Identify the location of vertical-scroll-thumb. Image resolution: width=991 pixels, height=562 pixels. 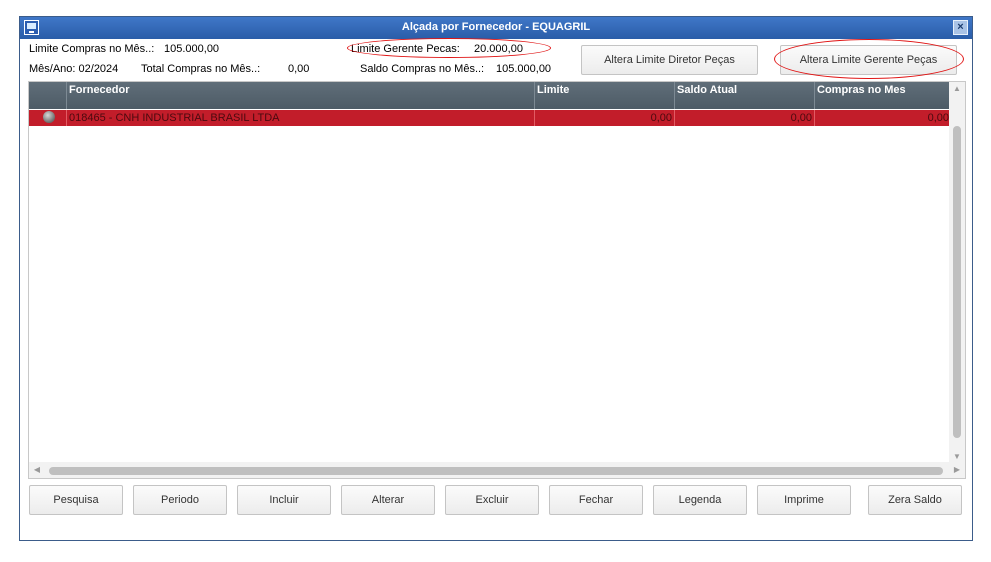
(957, 282).